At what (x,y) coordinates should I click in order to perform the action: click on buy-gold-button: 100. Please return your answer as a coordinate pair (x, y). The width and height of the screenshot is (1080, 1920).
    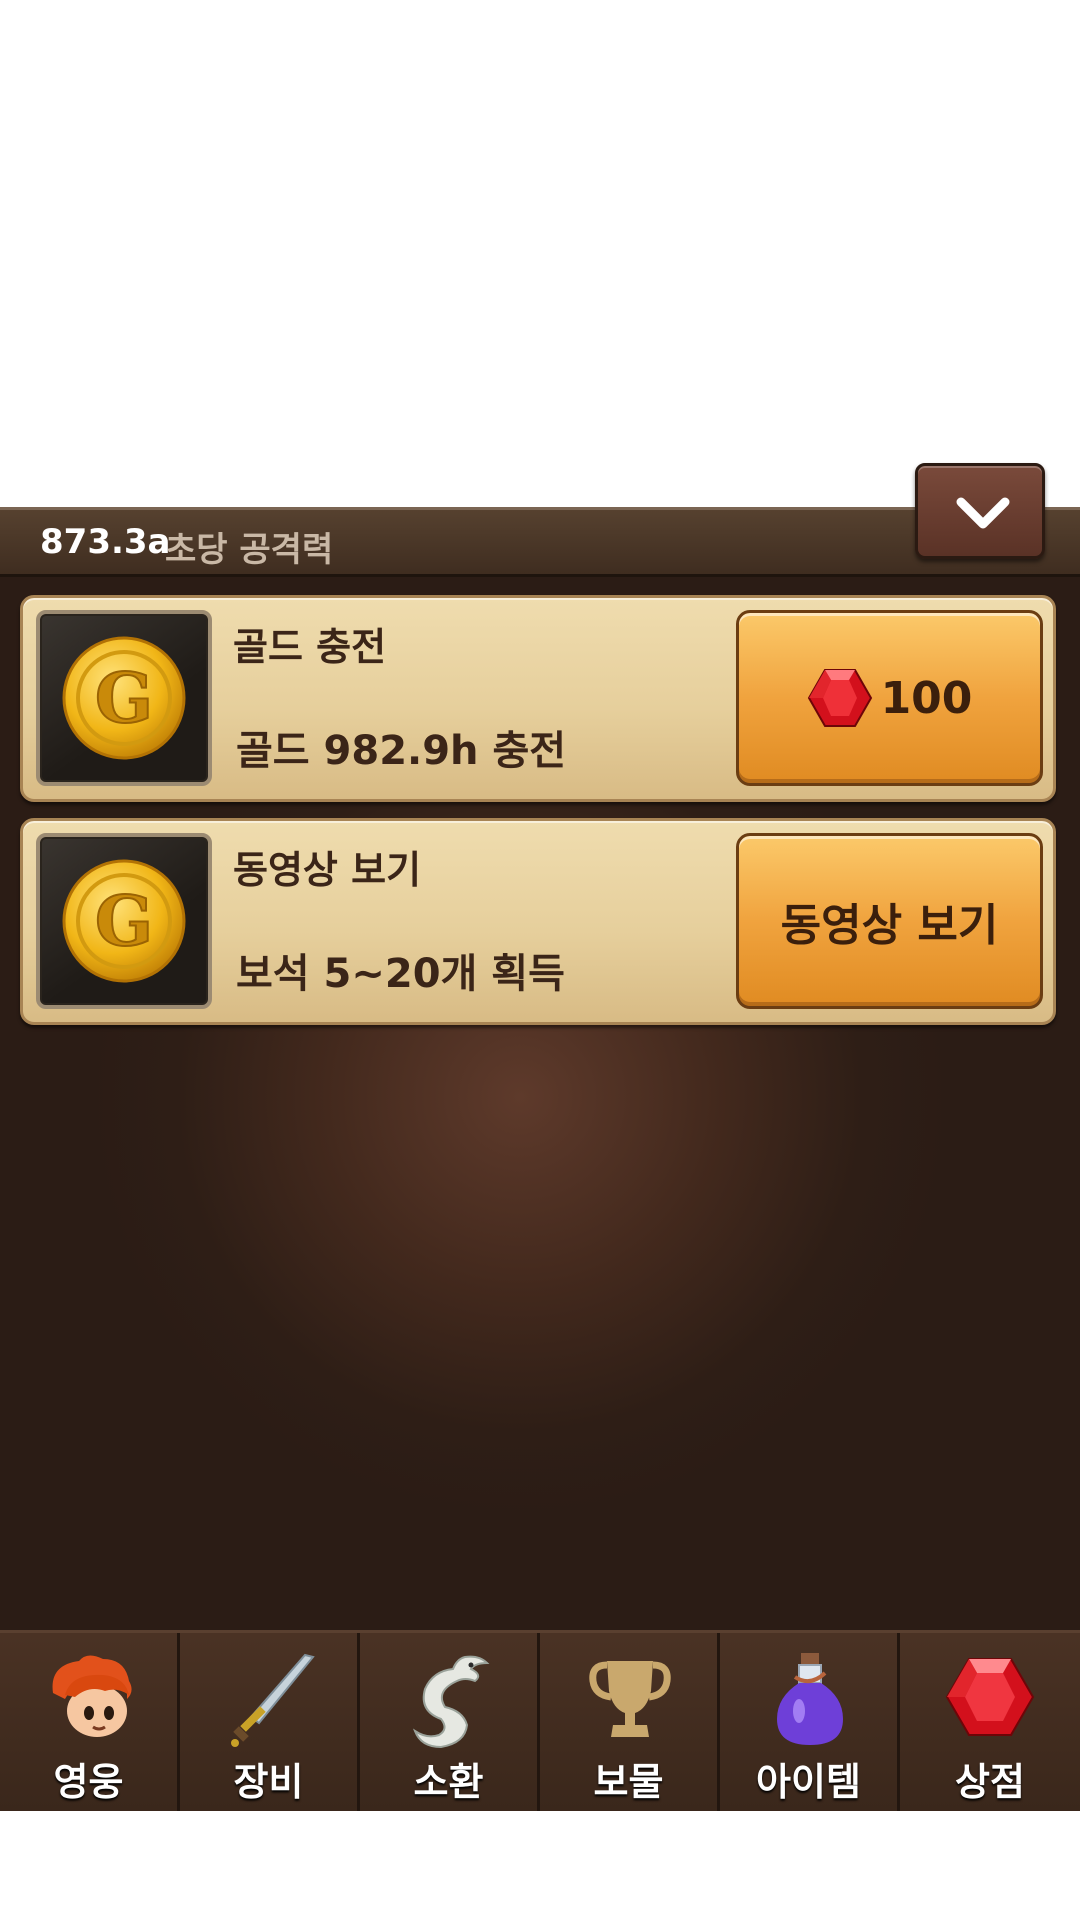
    Looking at the image, I should click on (889, 698).